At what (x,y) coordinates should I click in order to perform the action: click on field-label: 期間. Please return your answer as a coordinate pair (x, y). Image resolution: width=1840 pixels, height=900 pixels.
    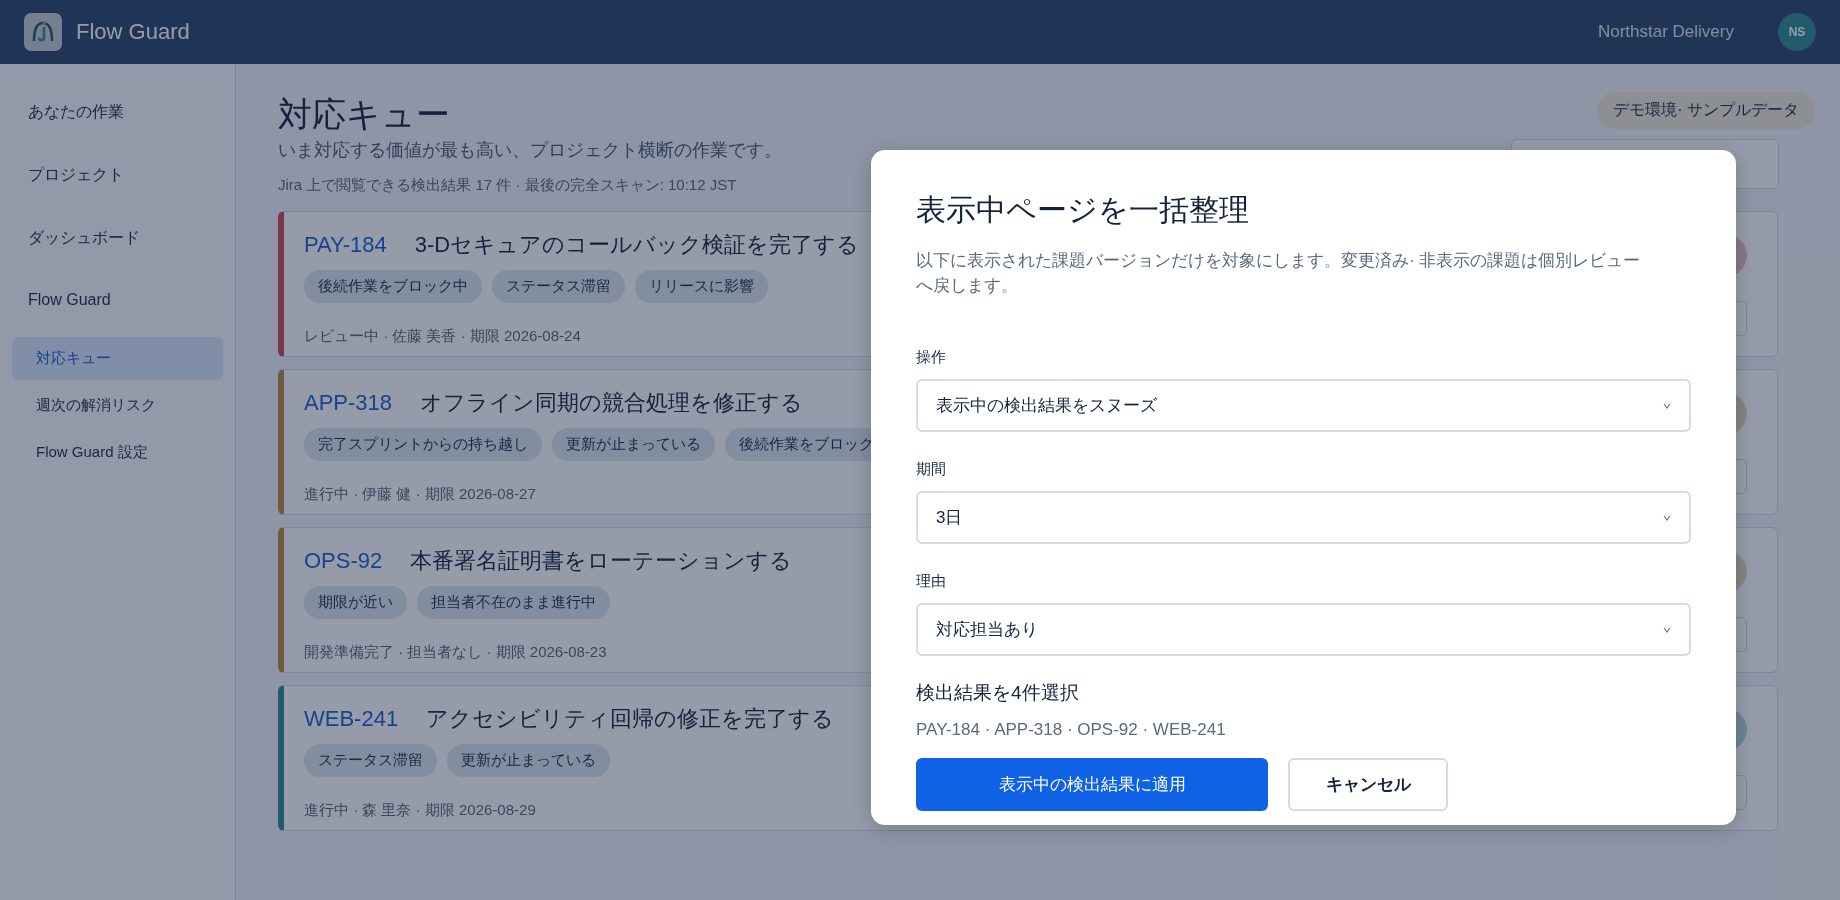
    Looking at the image, I should click on (931, 470).